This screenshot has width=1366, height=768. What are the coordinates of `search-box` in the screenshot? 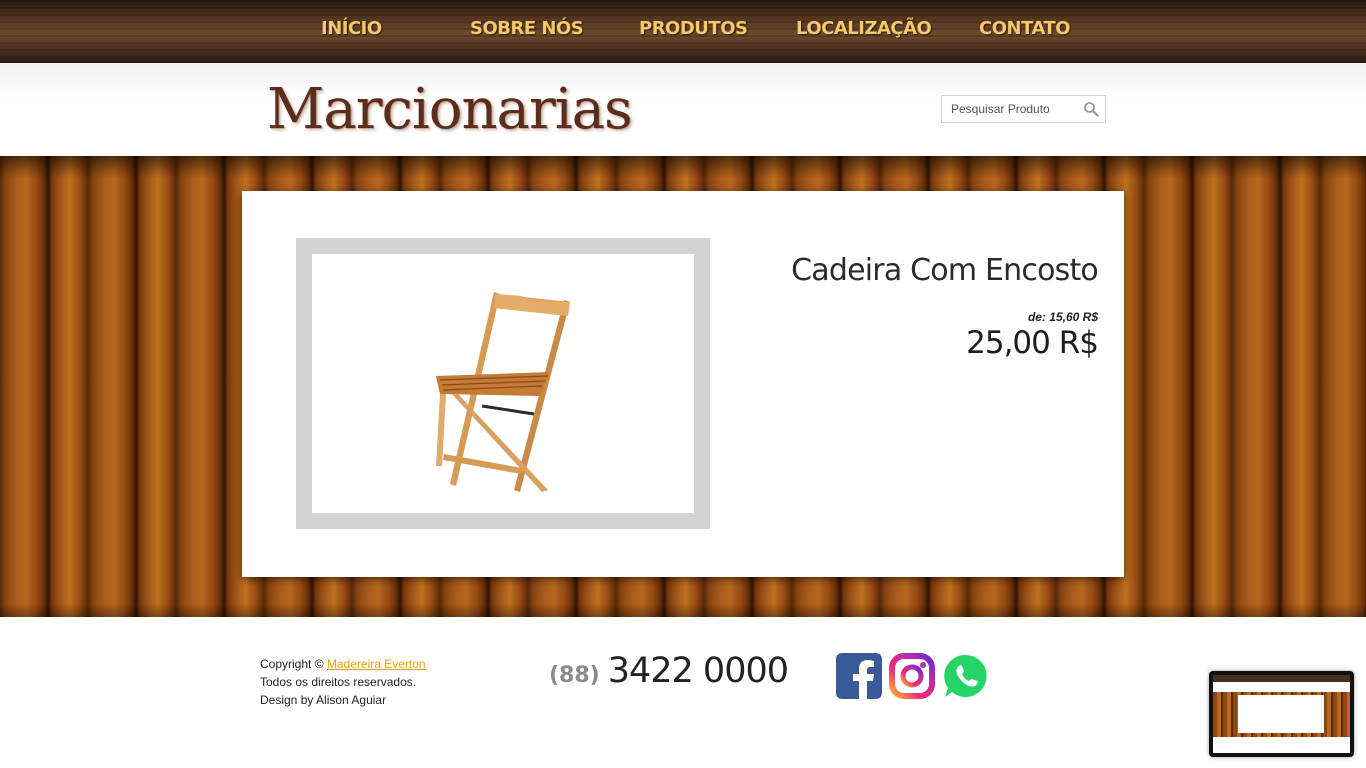 It's located at (1023, 109).